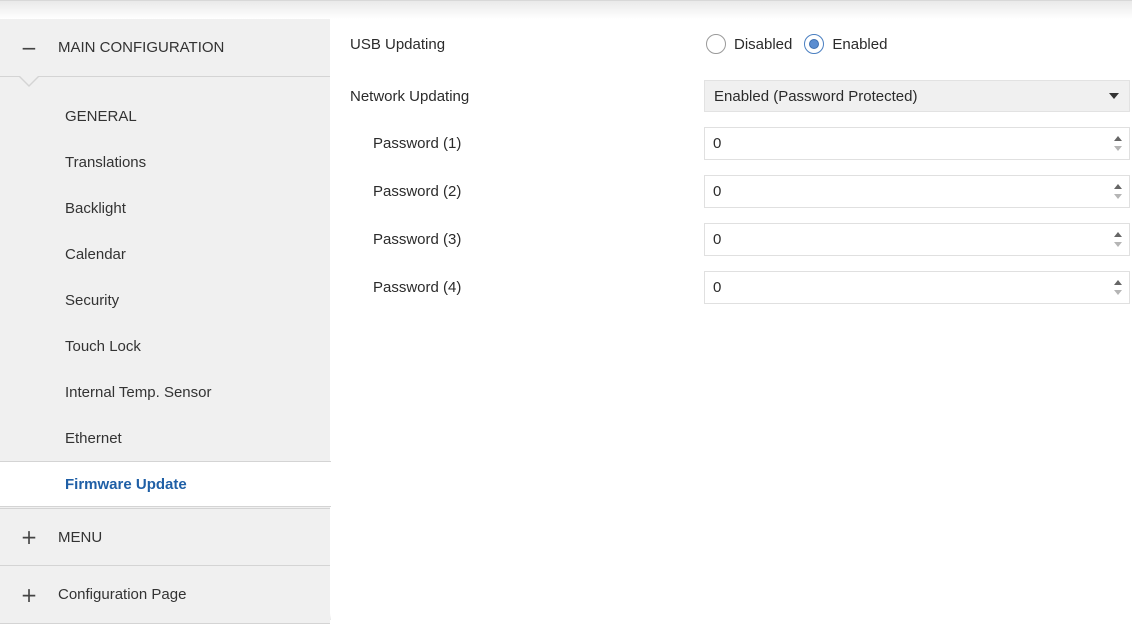 This screenshot has height=624, width=1132. What do you see at coordinates (917, 143) in the screenshot?
I see `password-1-input: 0` at bounding box center [917, 143].